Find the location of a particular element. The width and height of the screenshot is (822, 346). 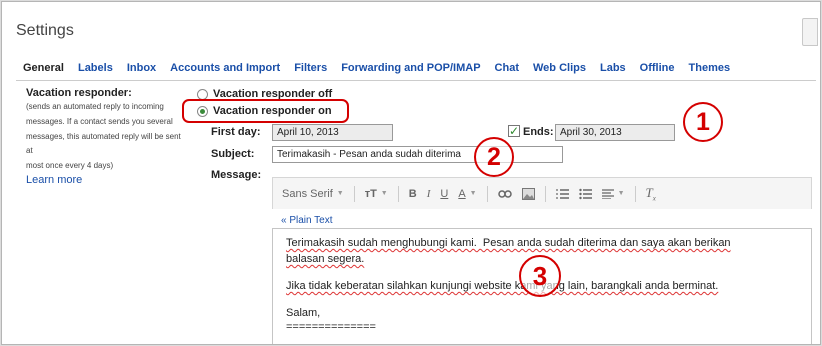

italic-button: I is located at coordinates (429, 194).